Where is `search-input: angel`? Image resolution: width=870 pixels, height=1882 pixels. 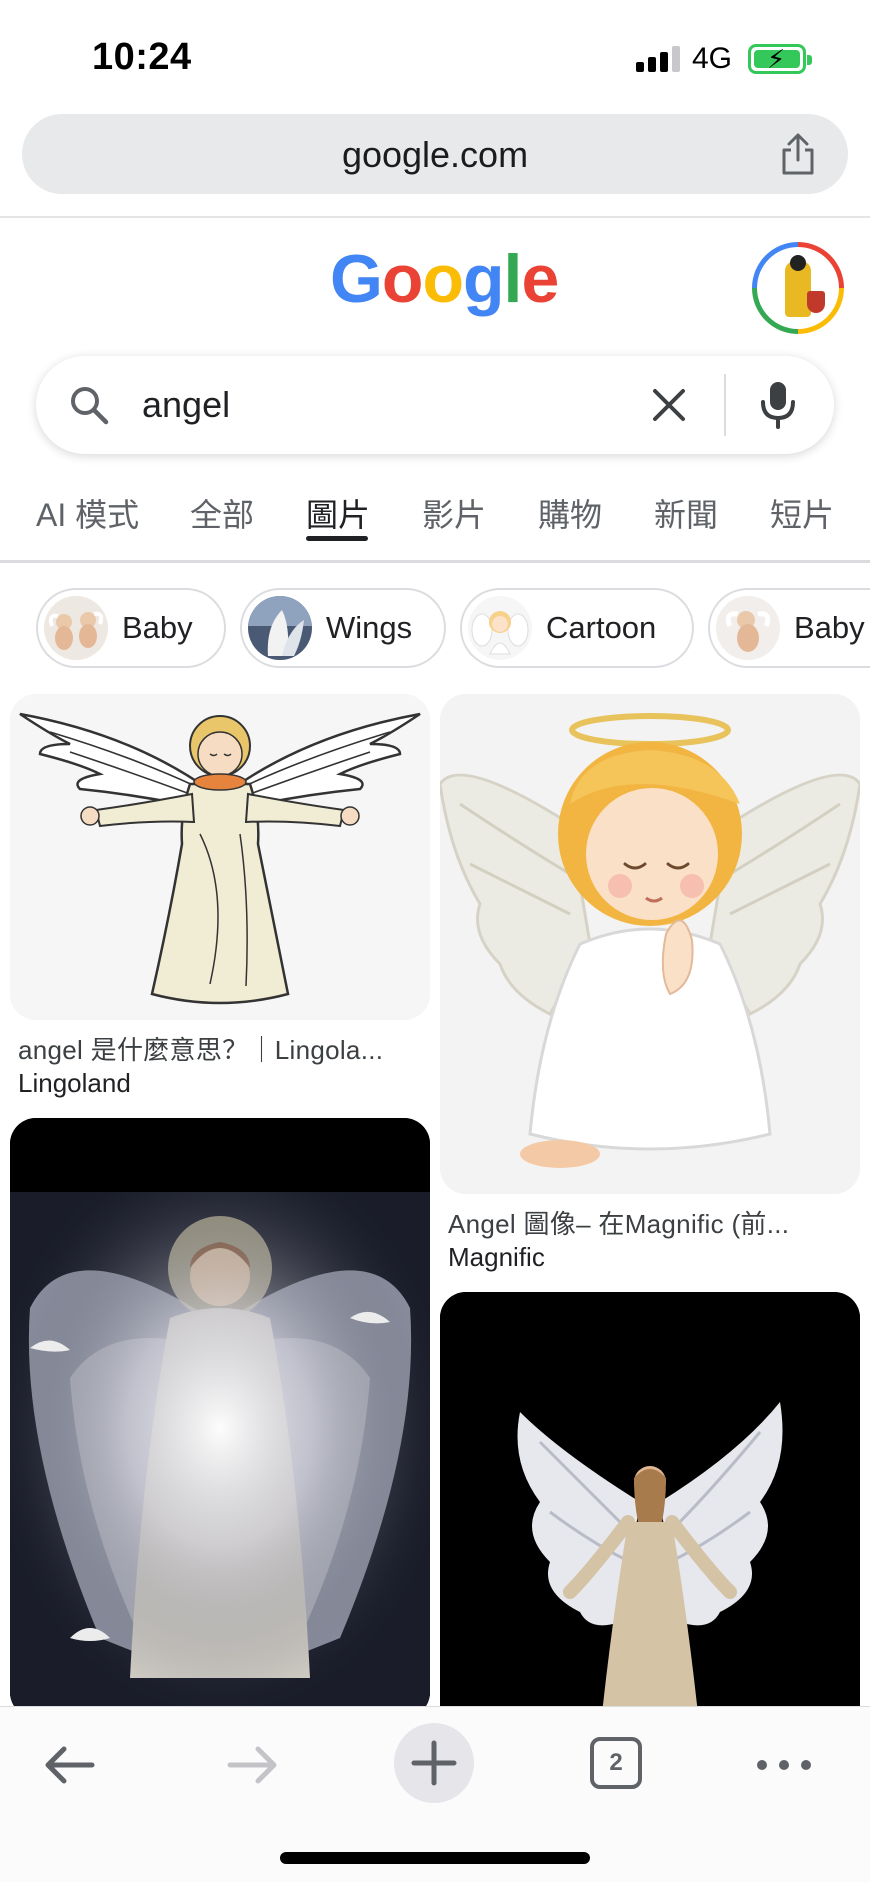 search-input: angel is located at coordinates (186, 405).